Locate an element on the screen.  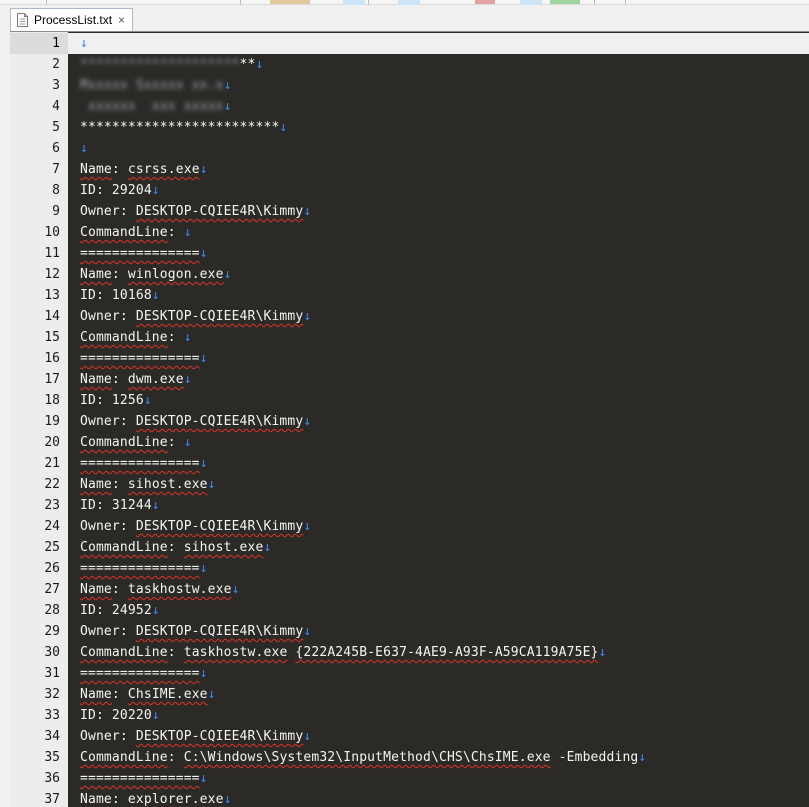
editor-line: 32 Name: ChsIME.exe↓ is located at coordinates (409, 694).